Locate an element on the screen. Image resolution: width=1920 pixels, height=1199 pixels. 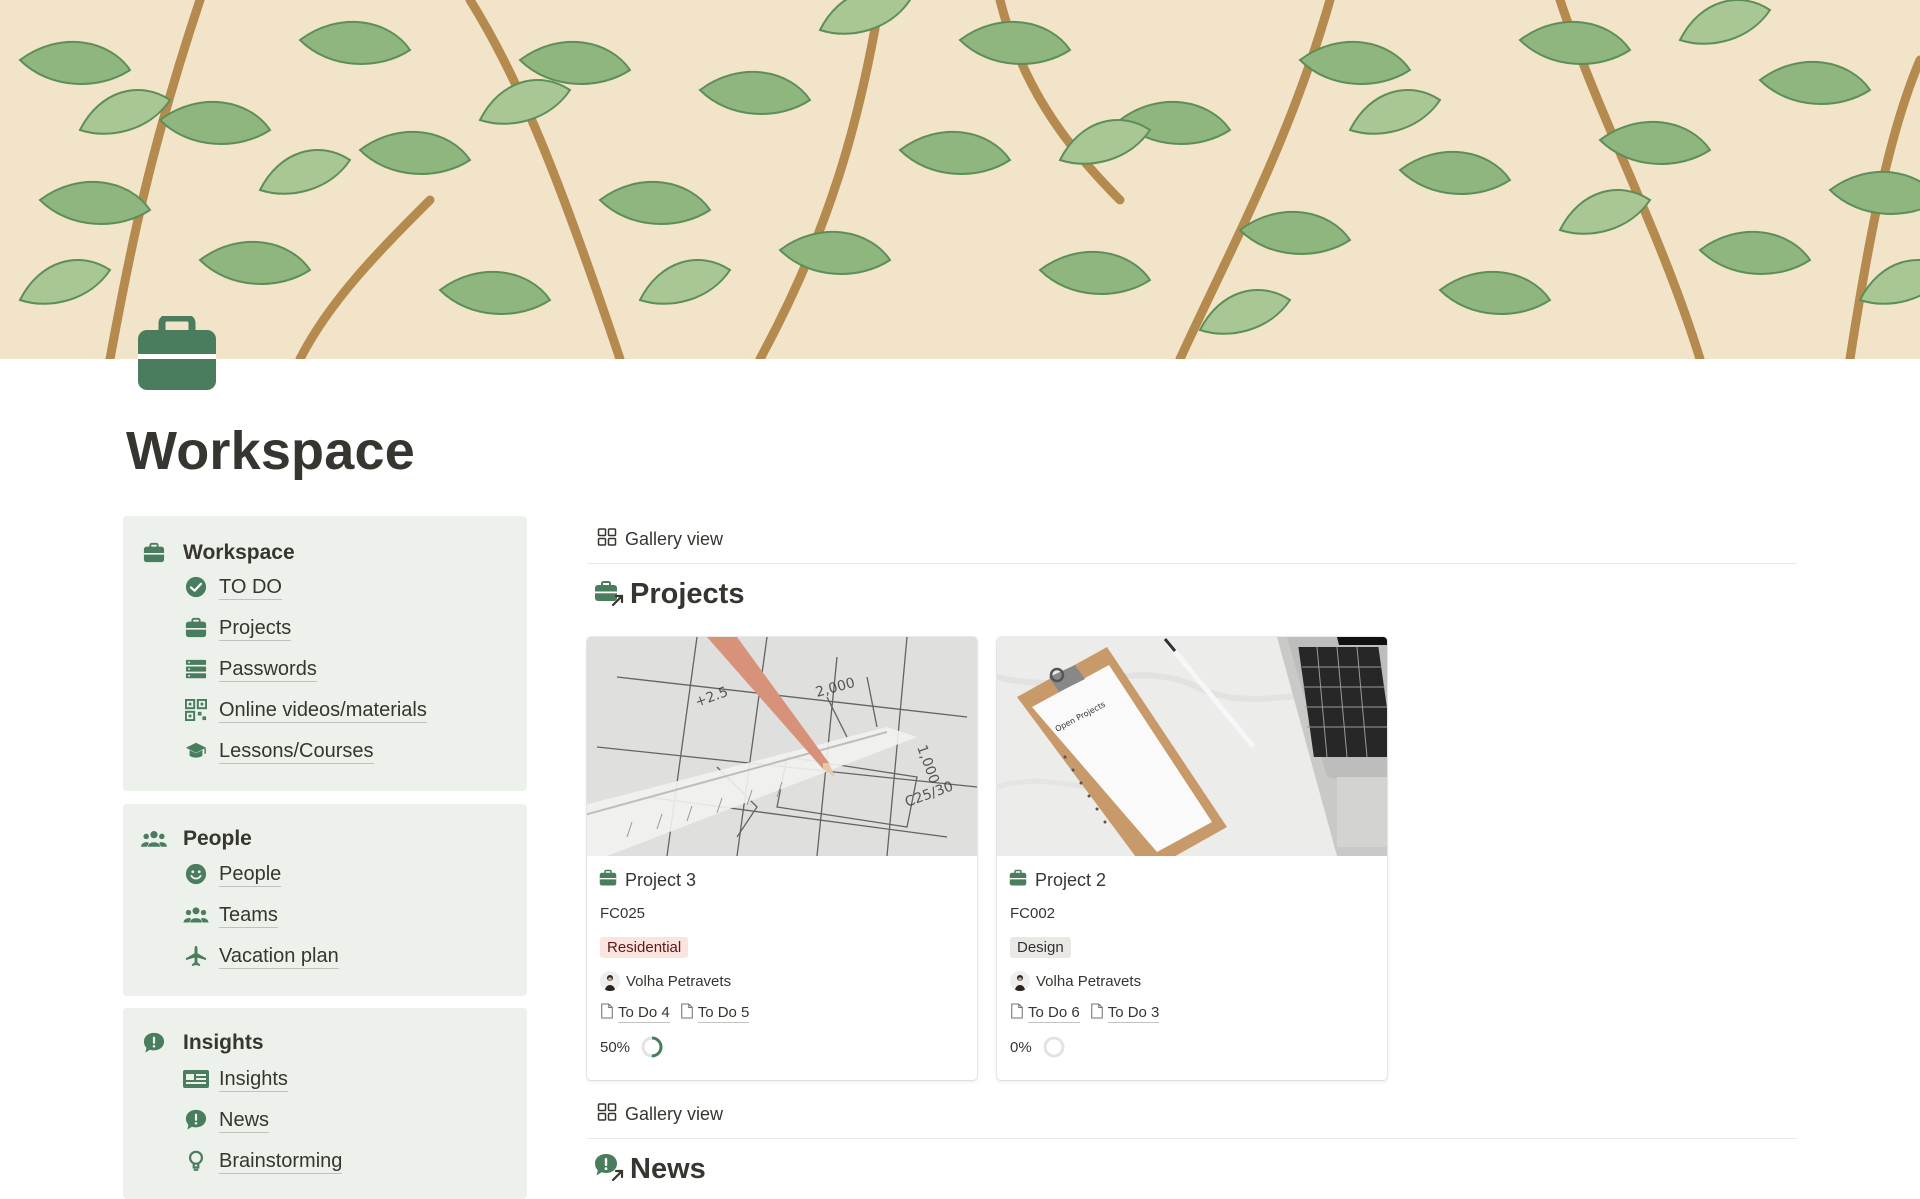
nav-item-label: Vacation plan is located at coordinates (279, 956).